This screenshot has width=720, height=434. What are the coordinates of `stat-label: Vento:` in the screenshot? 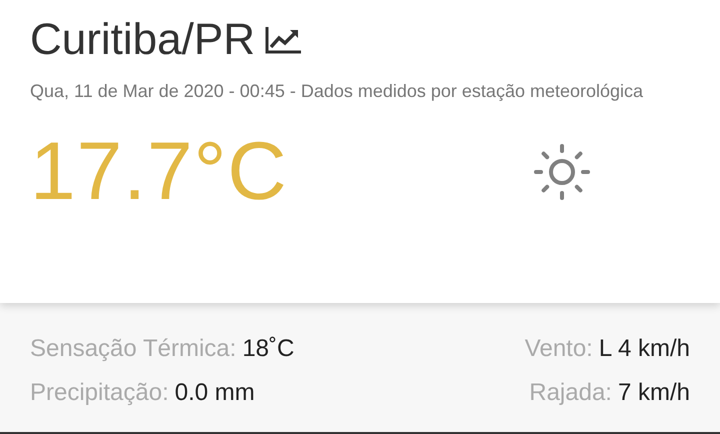 It's located at (558, 349).